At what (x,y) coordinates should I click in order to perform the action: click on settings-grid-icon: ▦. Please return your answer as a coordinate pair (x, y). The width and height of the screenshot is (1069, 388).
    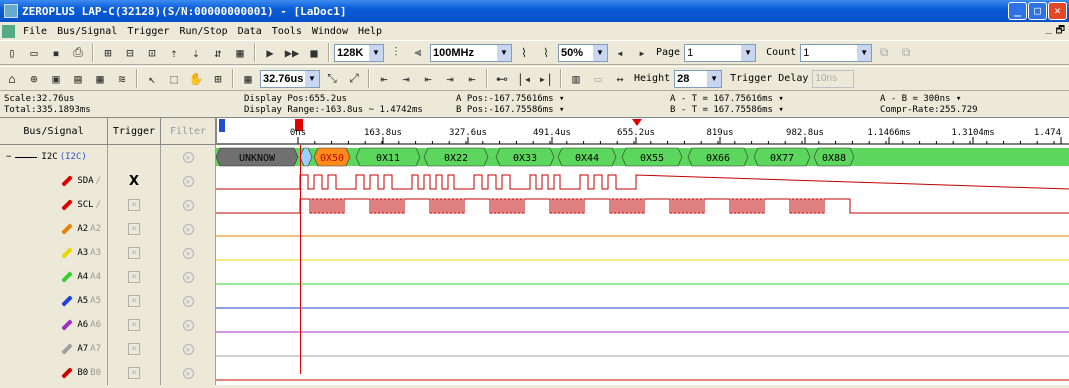
    Looking at the image, I should click on (240, 53).